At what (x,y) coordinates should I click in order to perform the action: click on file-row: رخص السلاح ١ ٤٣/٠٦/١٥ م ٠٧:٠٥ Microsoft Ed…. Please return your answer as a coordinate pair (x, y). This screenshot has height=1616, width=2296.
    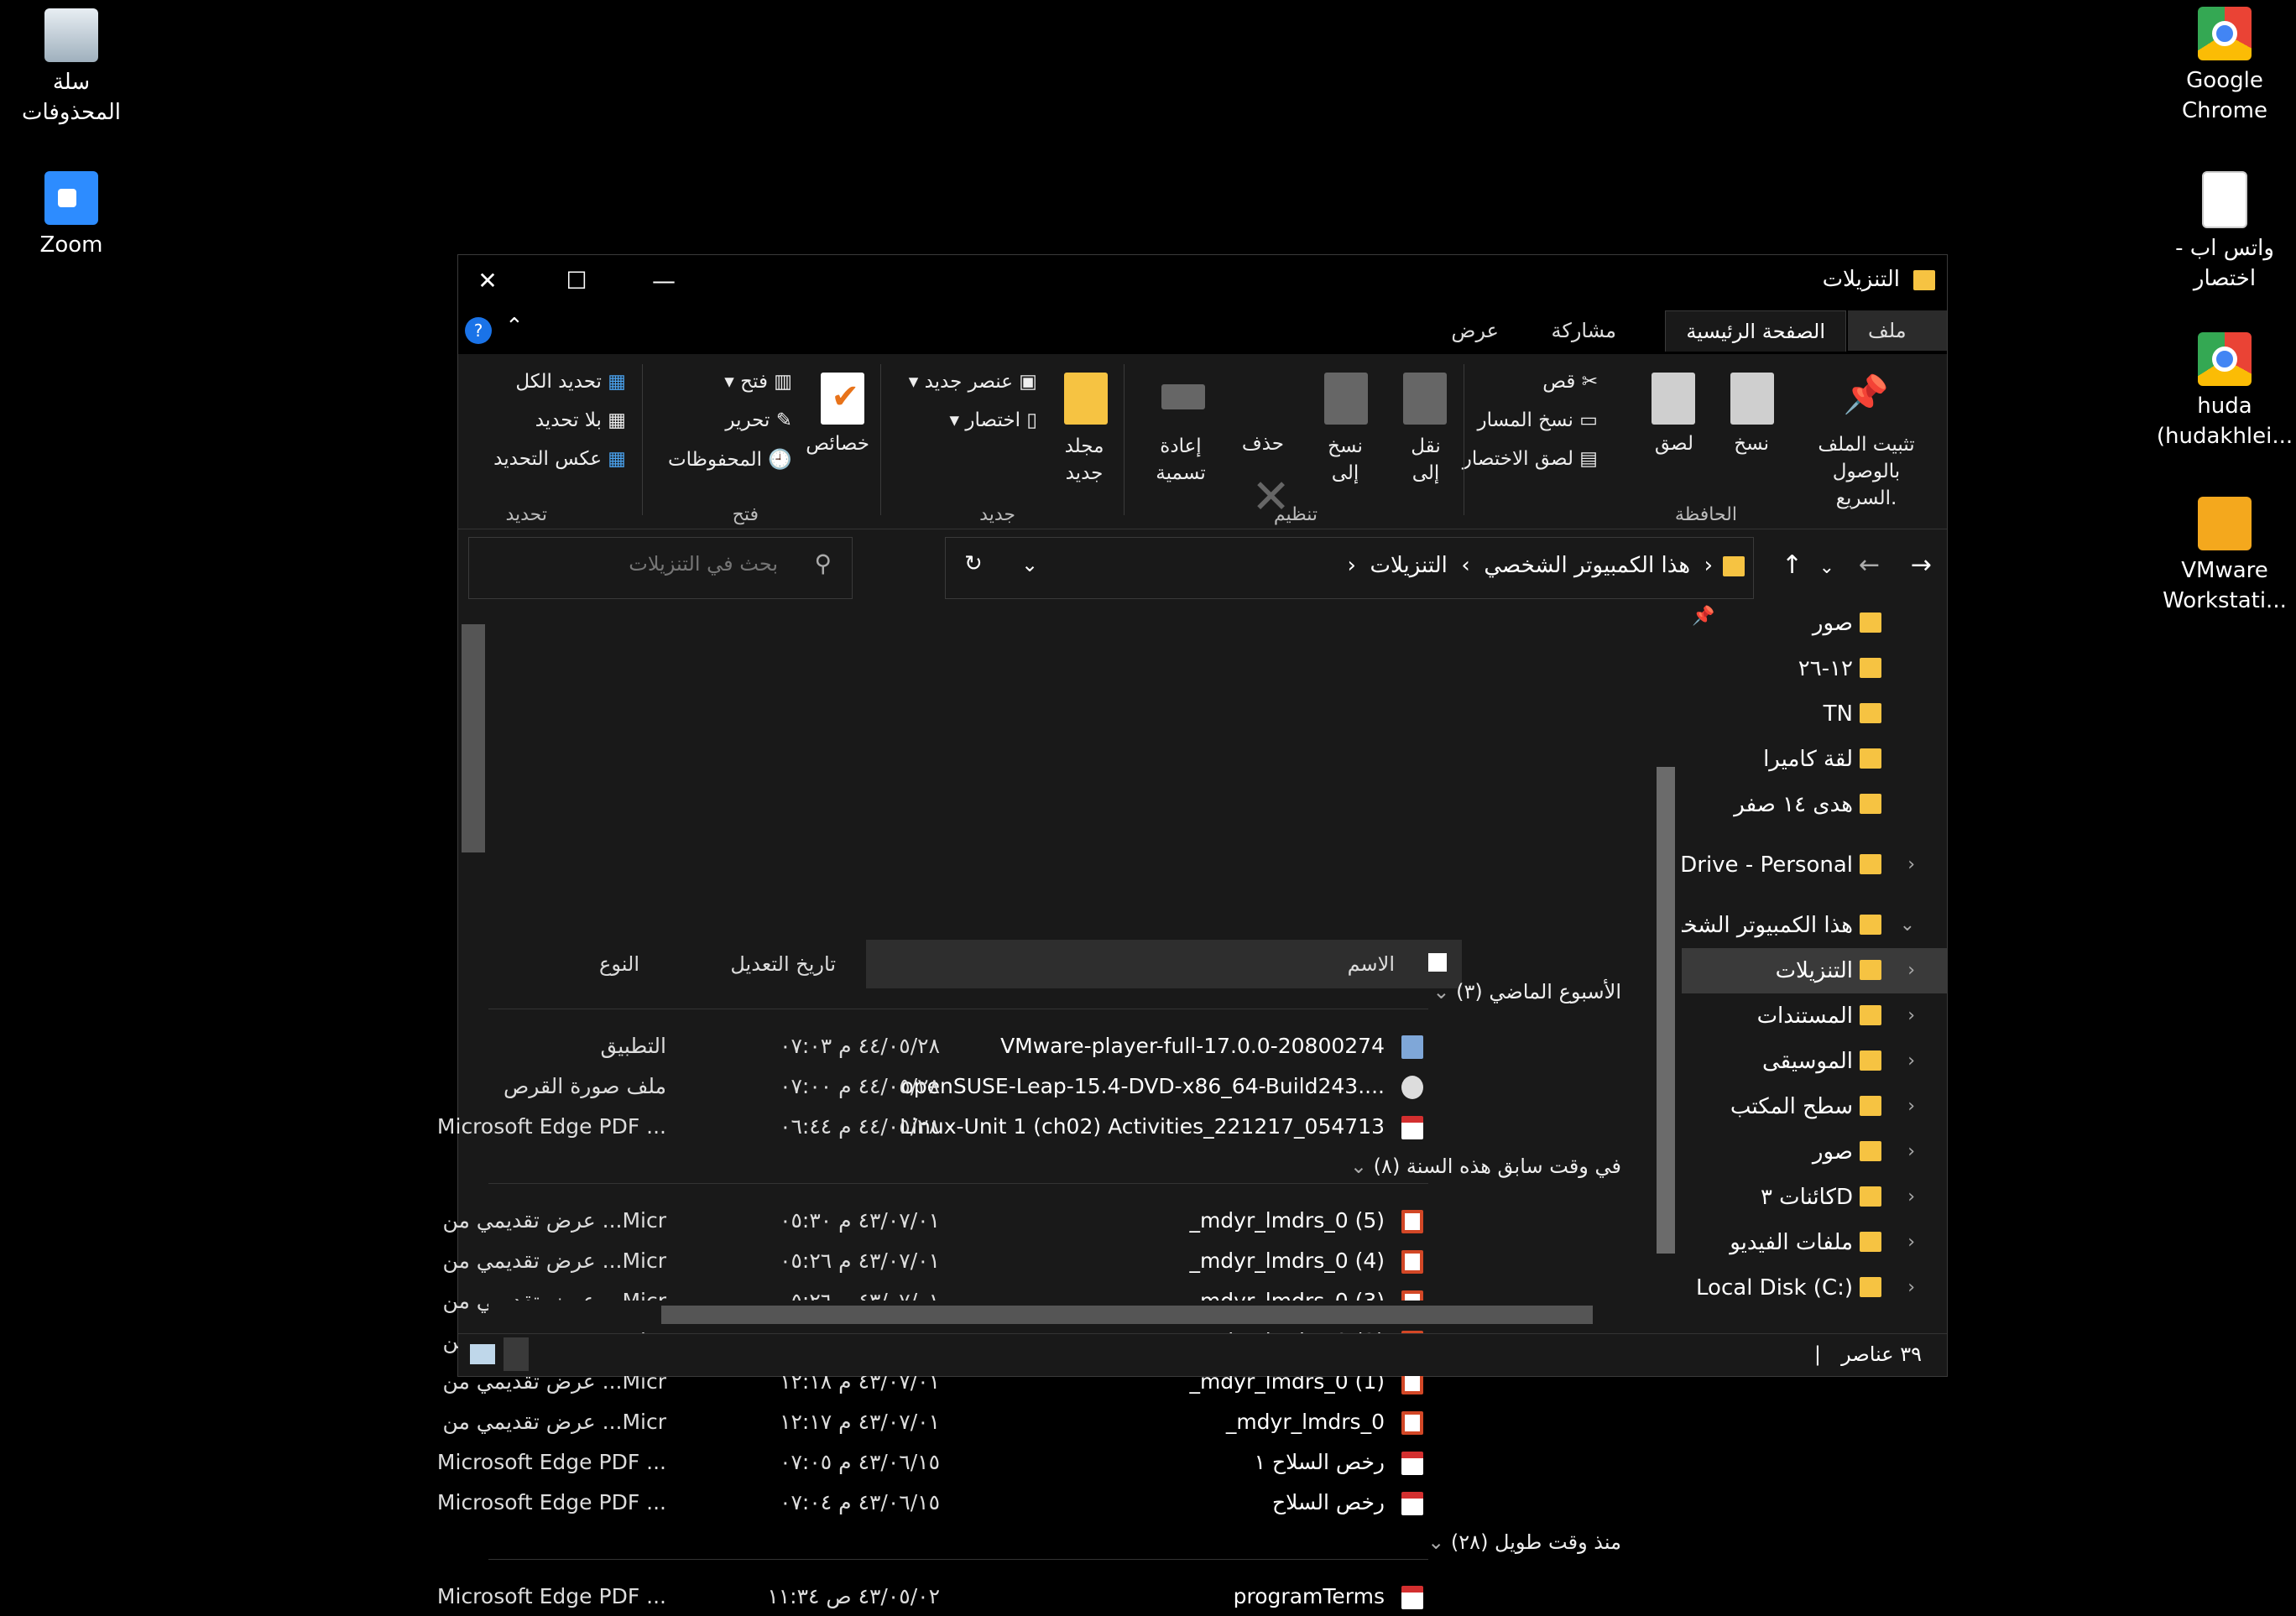
    Looking at the image, I should click on (945, 1462).